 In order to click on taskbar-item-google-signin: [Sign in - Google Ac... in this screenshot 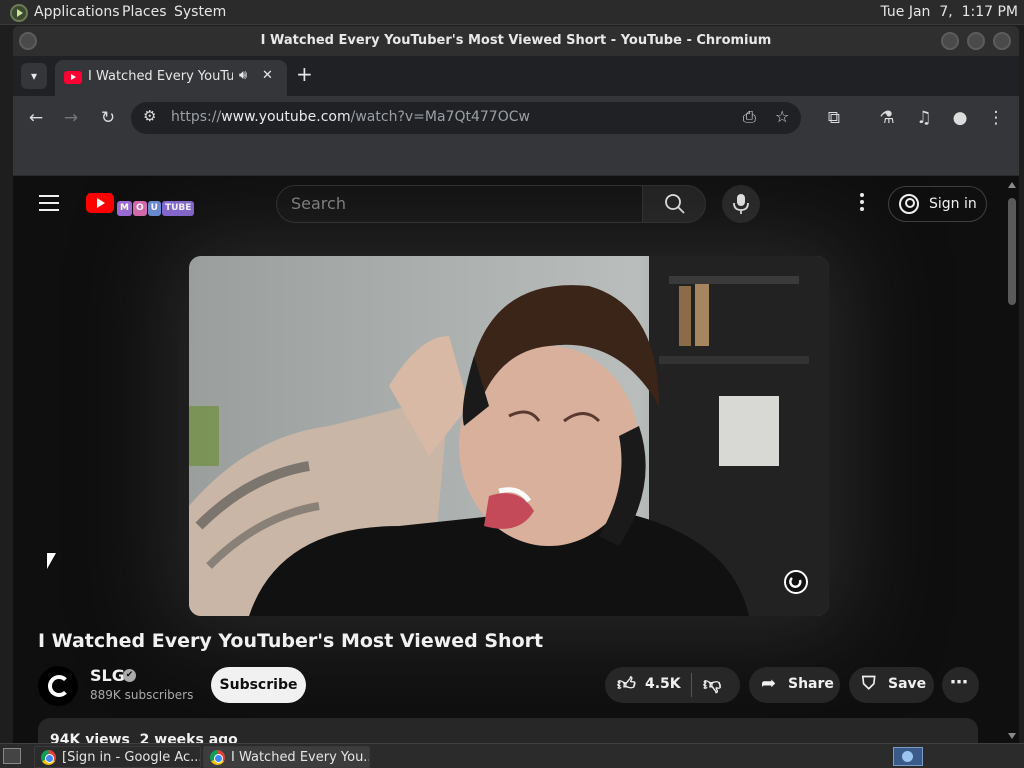, I will do `click(117, 757)`.